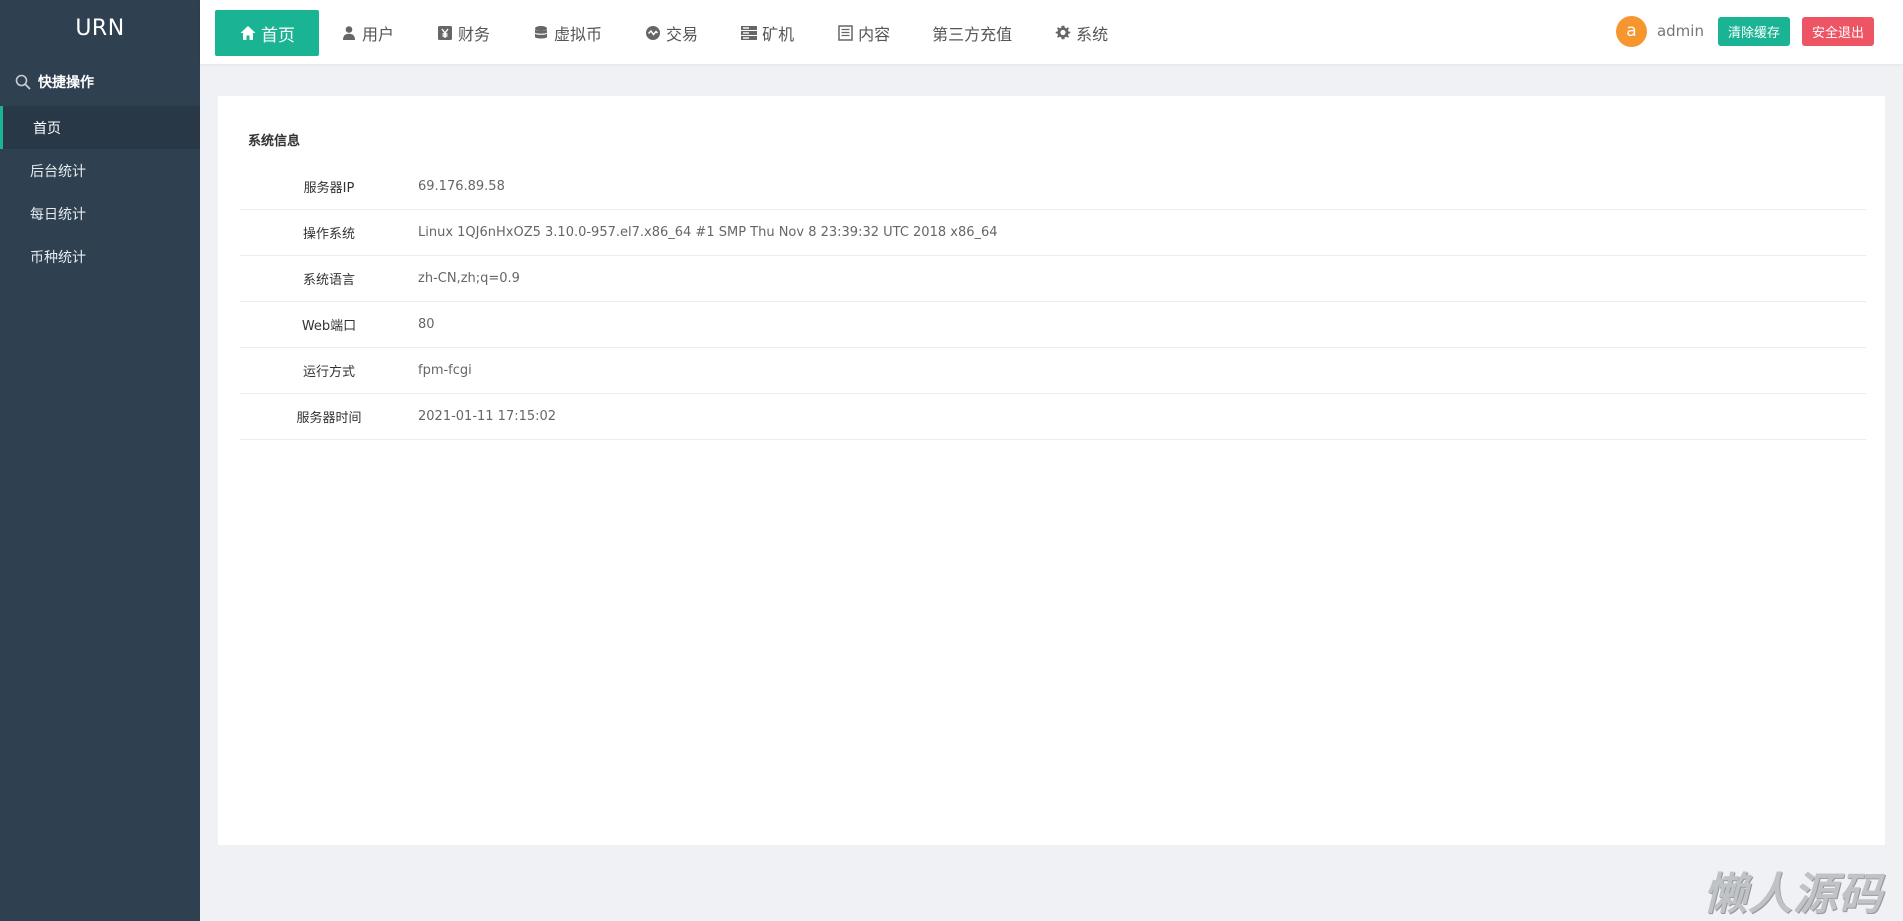 The height and width of the screenshot is (921, 1903). Describe the element at coordinates (66, 83) in the screenshot. I see `quick-actions-label: 快捷操作` at that location.